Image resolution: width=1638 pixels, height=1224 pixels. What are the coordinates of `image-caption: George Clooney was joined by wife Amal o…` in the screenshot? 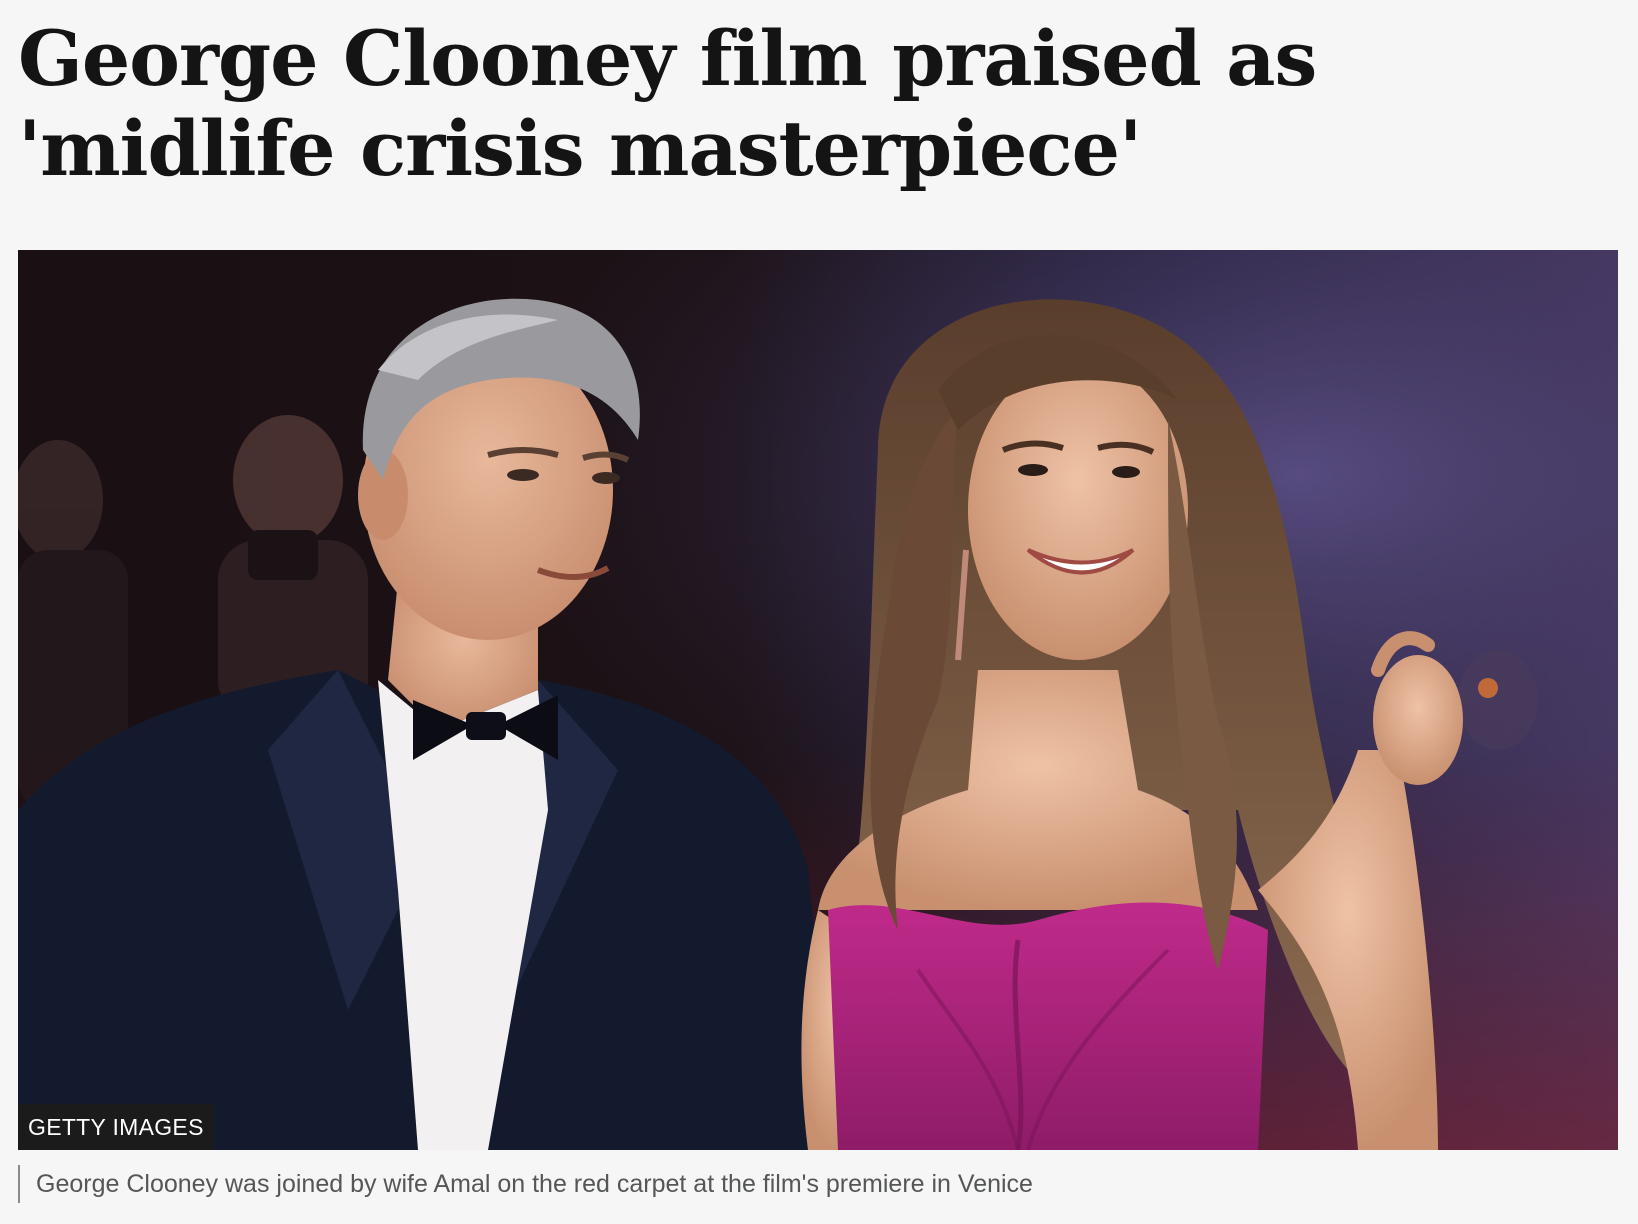 It's located at (525, 1184).